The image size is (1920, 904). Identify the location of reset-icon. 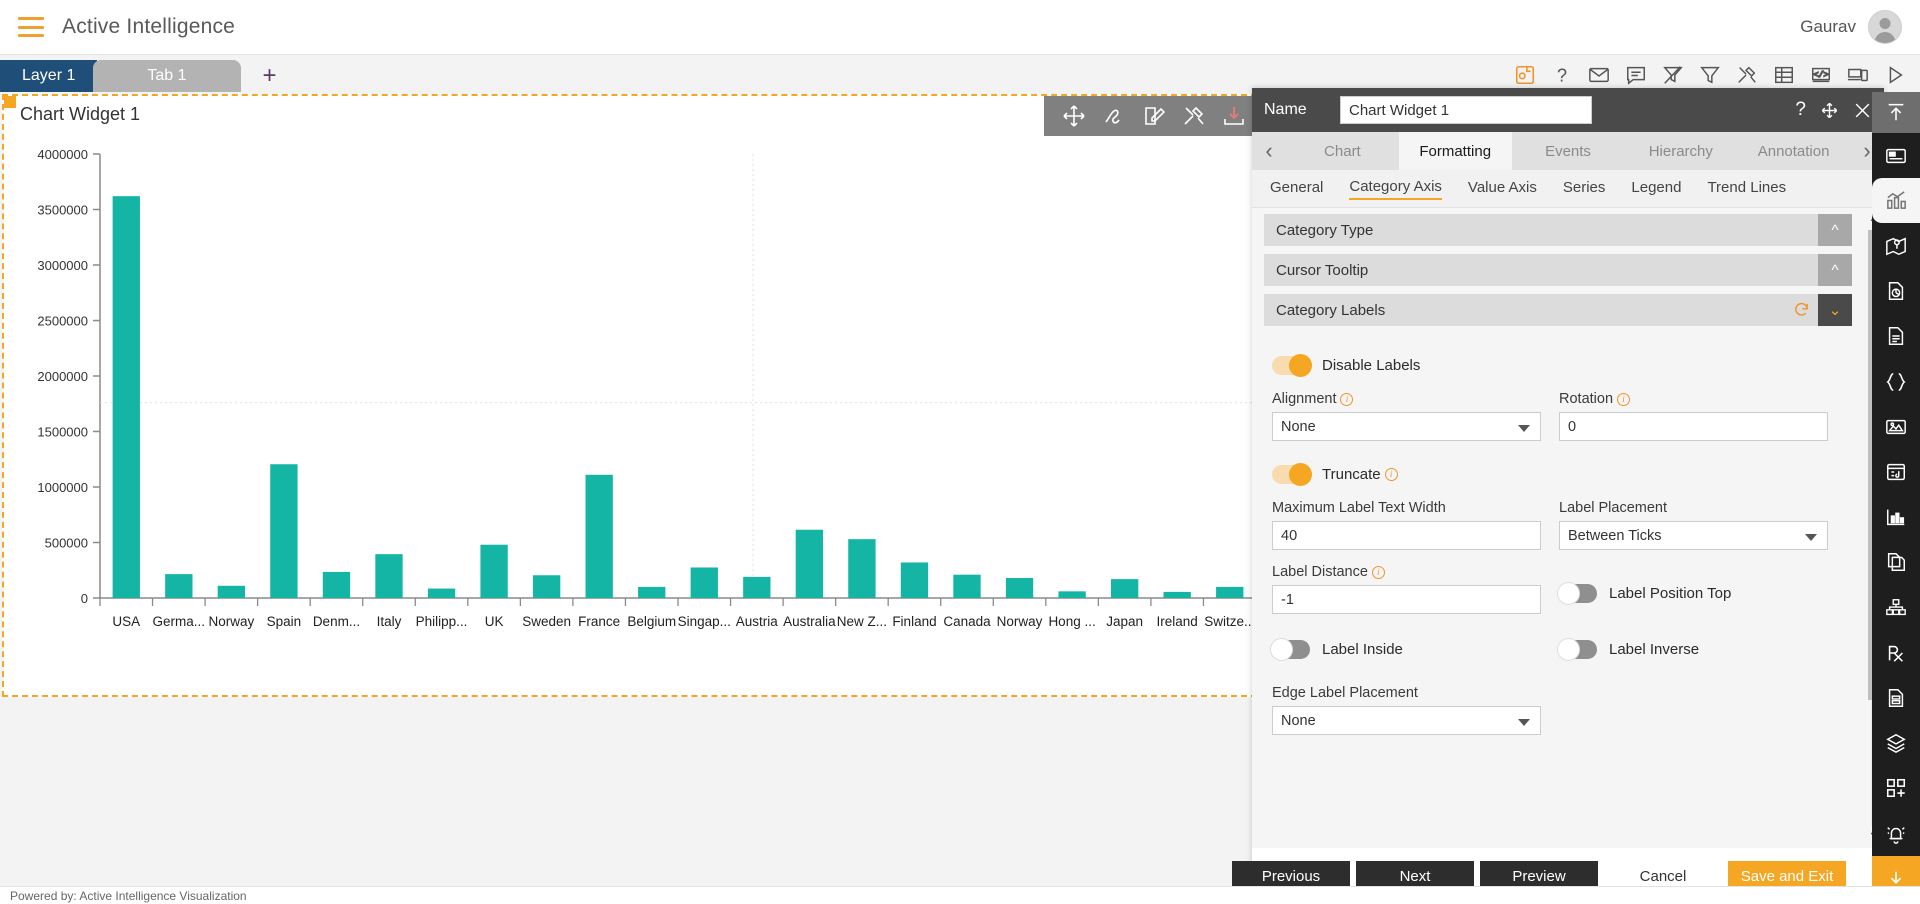
(1801, 311).